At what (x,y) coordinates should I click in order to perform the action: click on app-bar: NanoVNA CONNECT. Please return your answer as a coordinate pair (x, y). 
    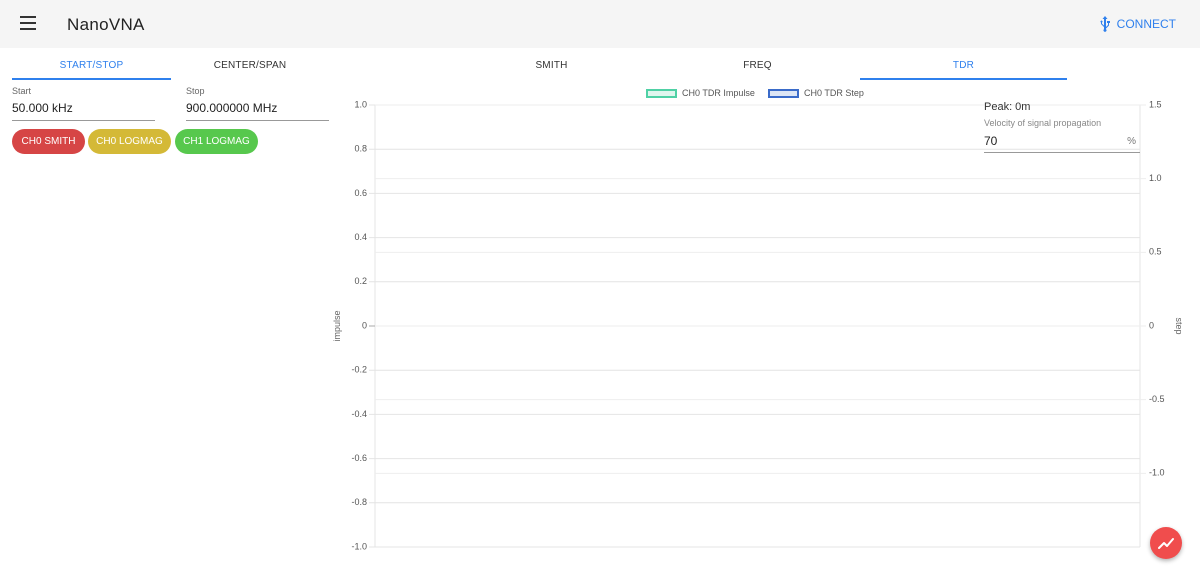
    Looking at the image, I should click on (600, 24).